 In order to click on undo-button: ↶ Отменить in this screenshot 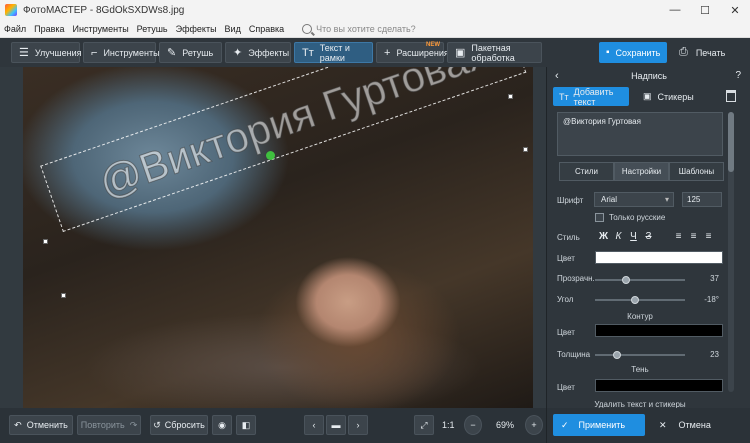, I will do `click(41, 425)`.